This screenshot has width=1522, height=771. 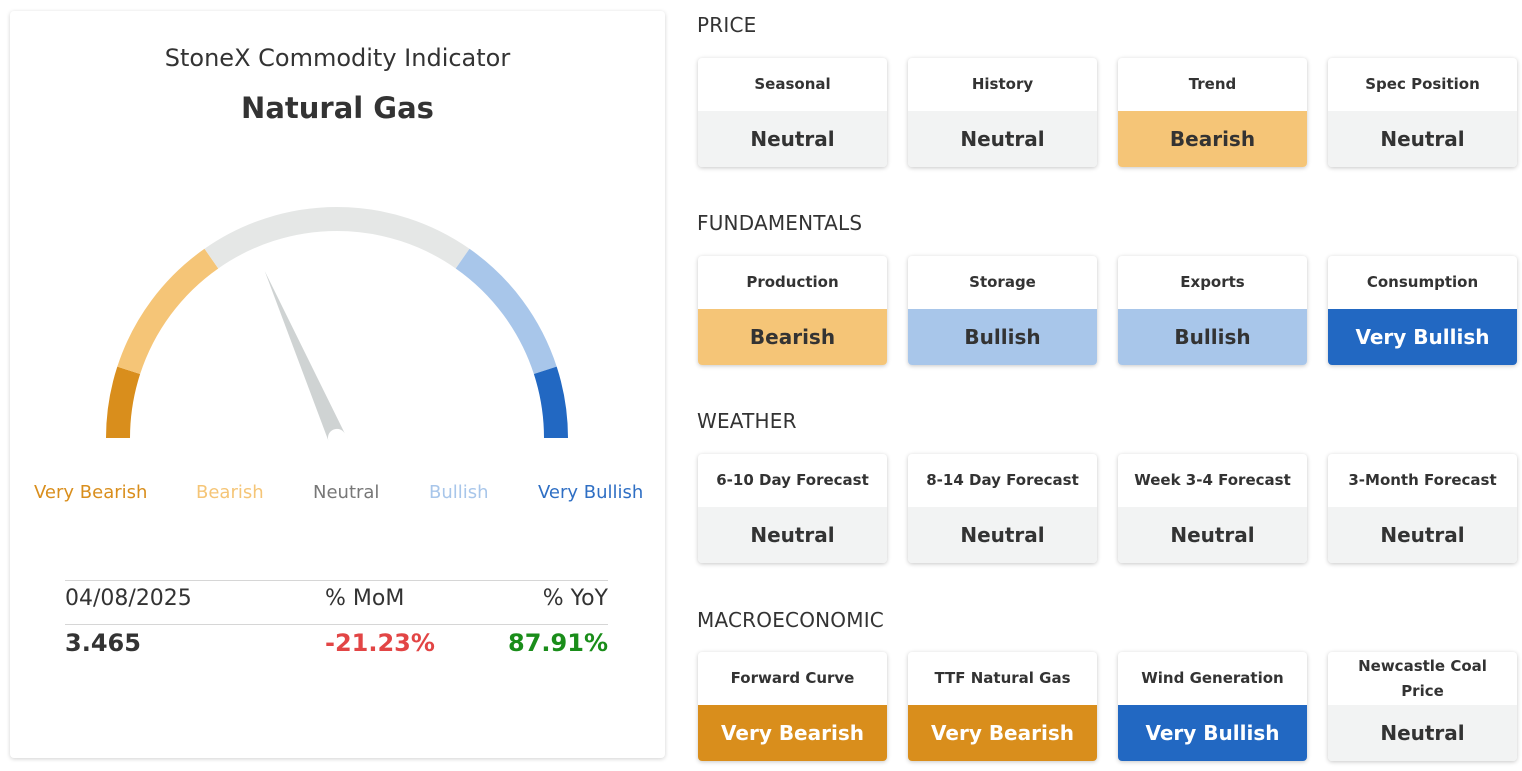 I want to click on stats-mom-value: -21.23%, so click(x=380, y=643).